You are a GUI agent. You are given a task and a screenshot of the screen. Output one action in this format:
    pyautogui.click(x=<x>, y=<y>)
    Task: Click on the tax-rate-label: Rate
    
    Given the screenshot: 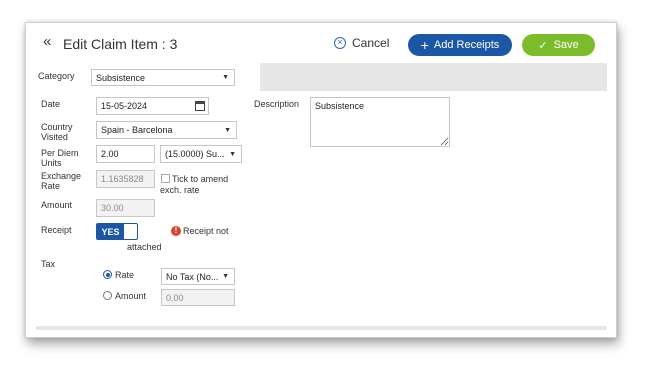 What is the action you would take?
    pyautogui.click(x=125, y=275)
    